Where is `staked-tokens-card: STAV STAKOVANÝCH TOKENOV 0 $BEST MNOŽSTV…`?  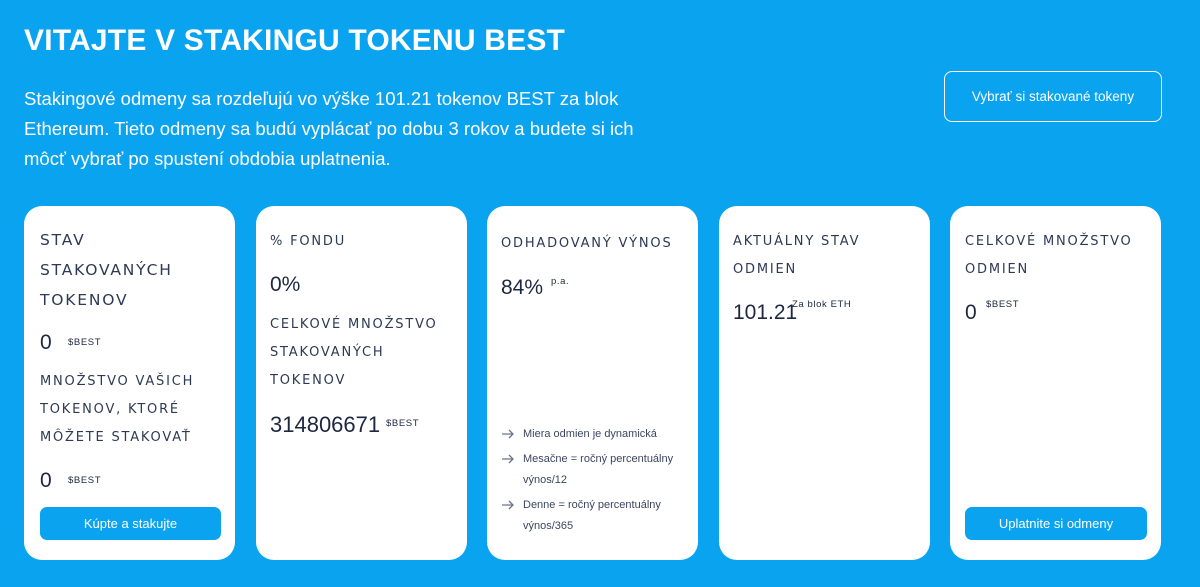
staked-tokens-card: STAV STAKOVANÝCH TOKENOV 0 $BEST MNOŽSTV… is located at coordinates (129, 383).